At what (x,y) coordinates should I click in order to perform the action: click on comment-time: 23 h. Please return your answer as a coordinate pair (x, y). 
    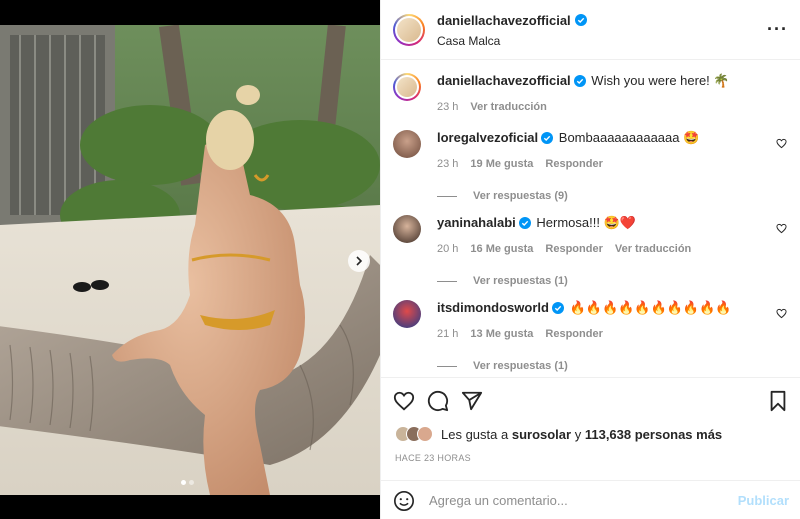
    Looking at the image, I should click on (448, 164).